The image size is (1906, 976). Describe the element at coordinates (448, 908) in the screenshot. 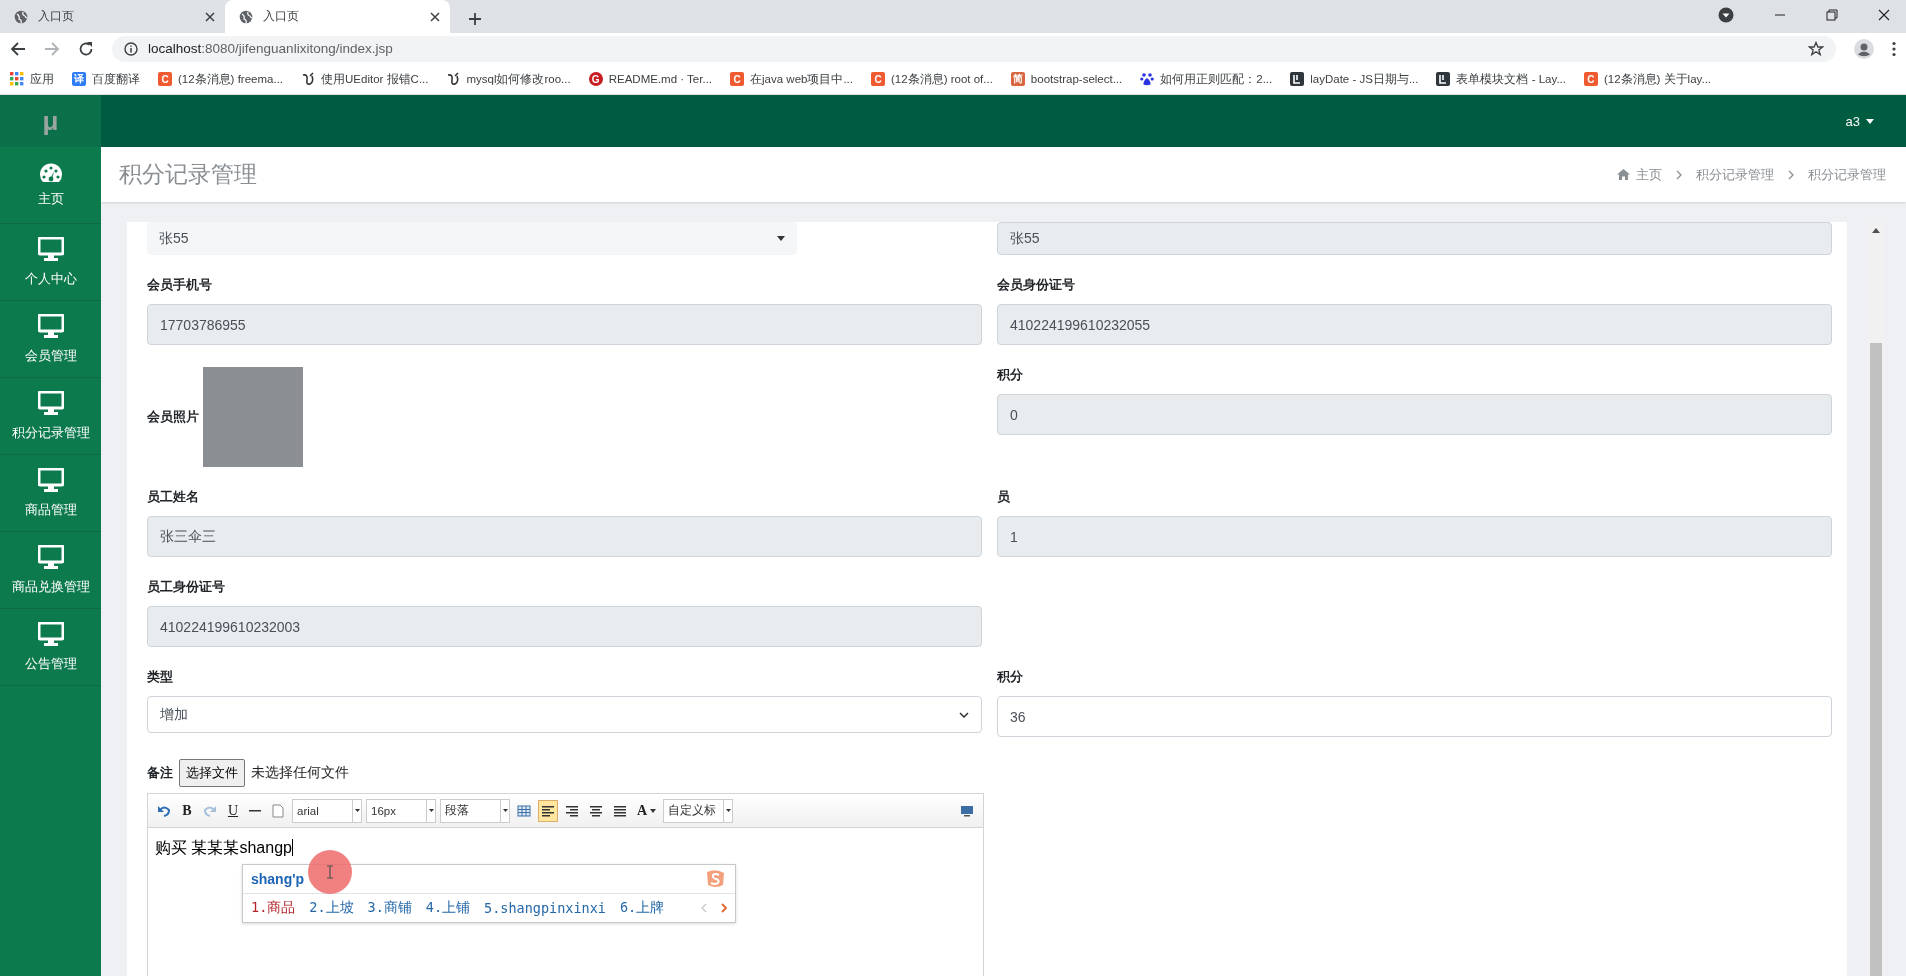

I see `ime-candidate: 4.上铺` at that location.